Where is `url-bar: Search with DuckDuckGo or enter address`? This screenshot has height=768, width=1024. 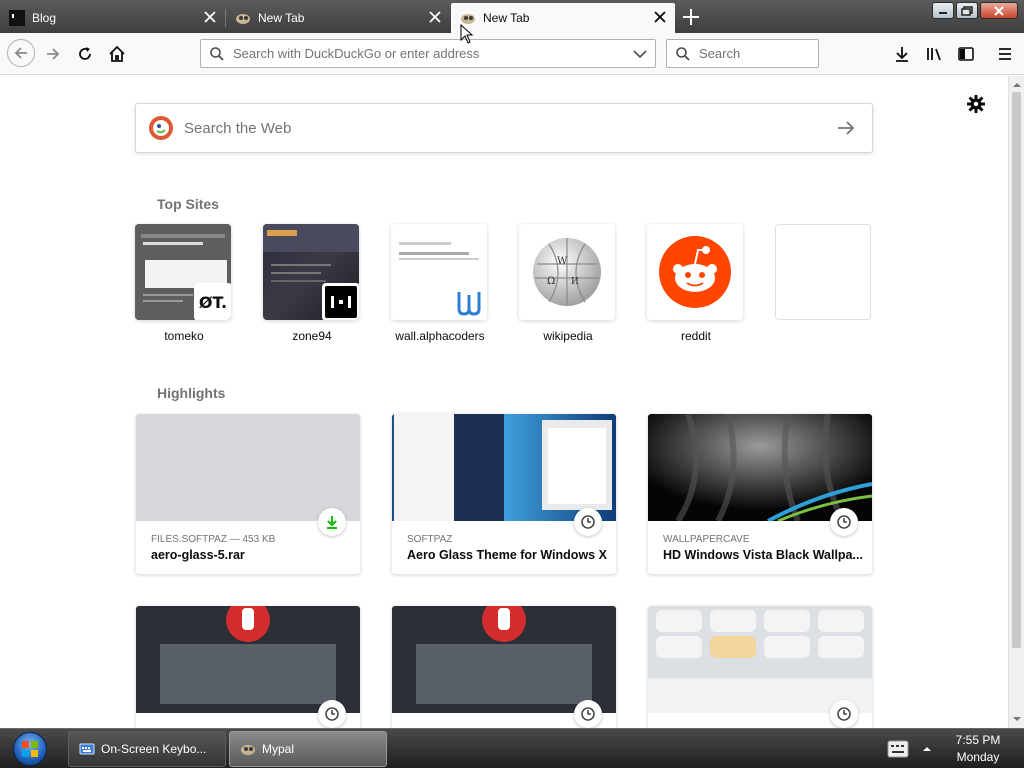
url-bar: Search with DuckDuckGo or enter address is located at coordinates (428, 53).